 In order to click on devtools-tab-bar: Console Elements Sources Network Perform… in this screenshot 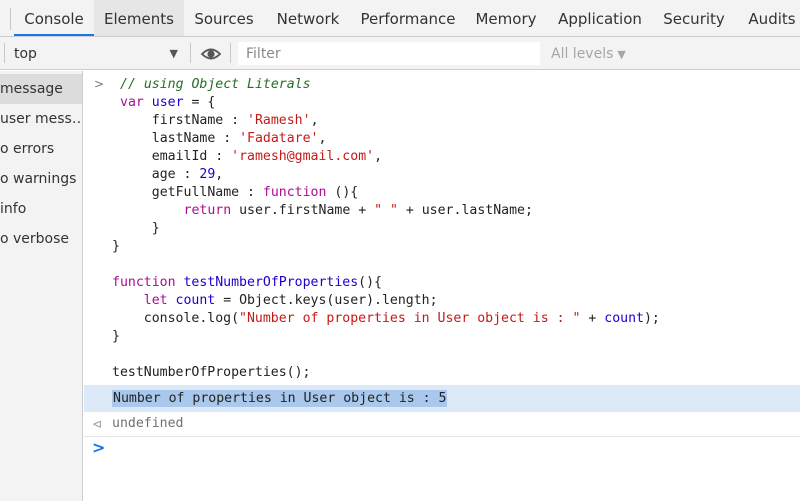, I will do `click(400, 18)`.